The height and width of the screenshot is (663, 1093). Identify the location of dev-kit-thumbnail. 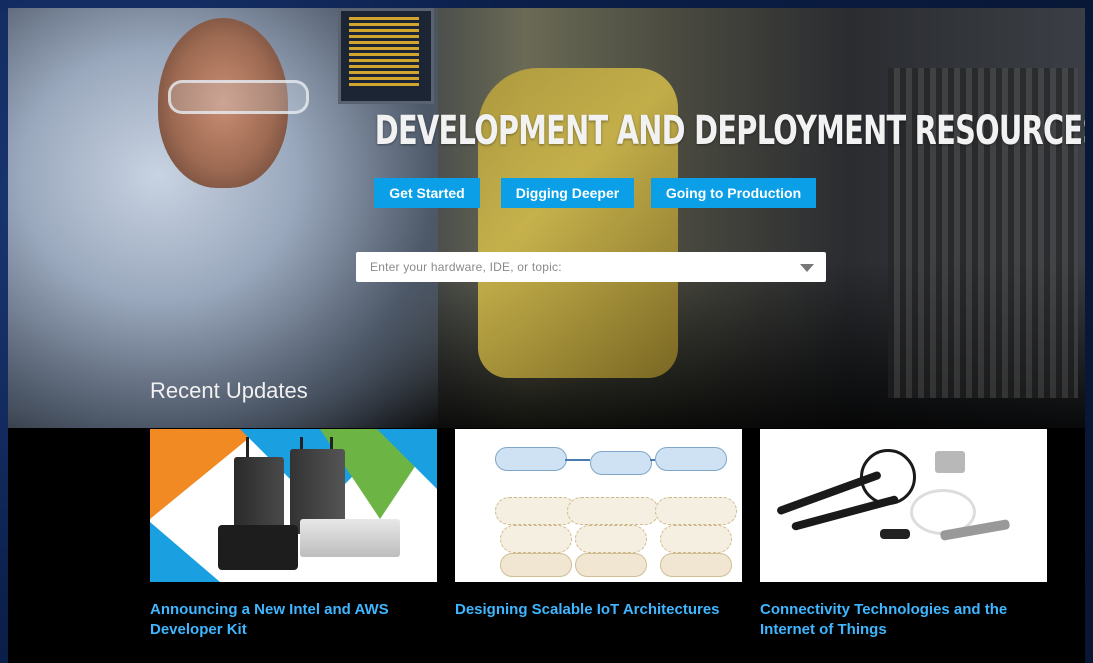
(293, 505).